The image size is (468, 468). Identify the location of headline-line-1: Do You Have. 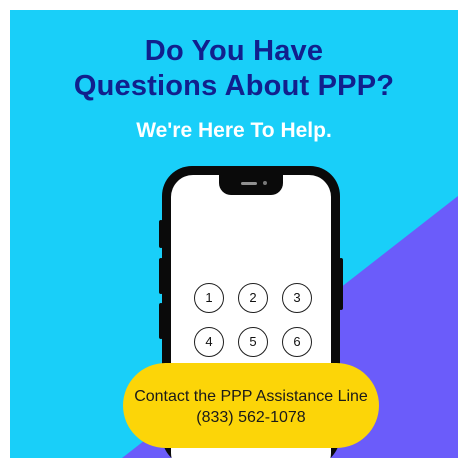
(234, 51).